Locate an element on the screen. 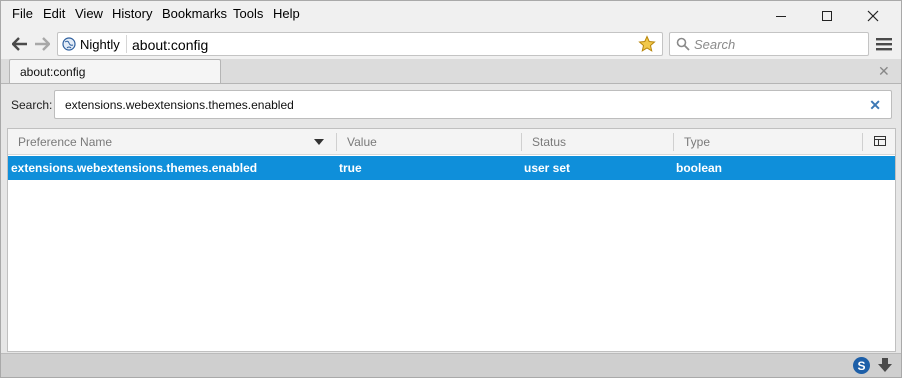 This screenshot has width=902, height=378. forward-button is located at coordinates (42, 44).